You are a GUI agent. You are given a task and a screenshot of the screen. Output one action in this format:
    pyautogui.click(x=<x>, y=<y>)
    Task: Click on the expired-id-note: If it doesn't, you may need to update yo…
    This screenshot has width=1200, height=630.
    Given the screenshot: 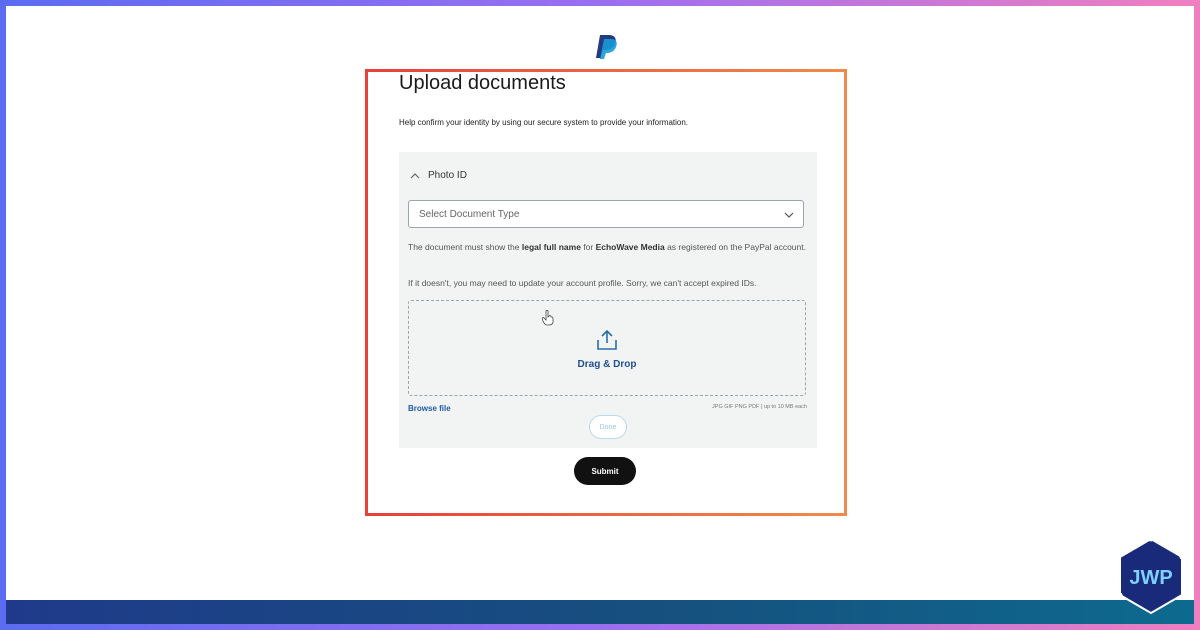 What is the action you would take?
    pyautogui.click(x=582, y=283)
    